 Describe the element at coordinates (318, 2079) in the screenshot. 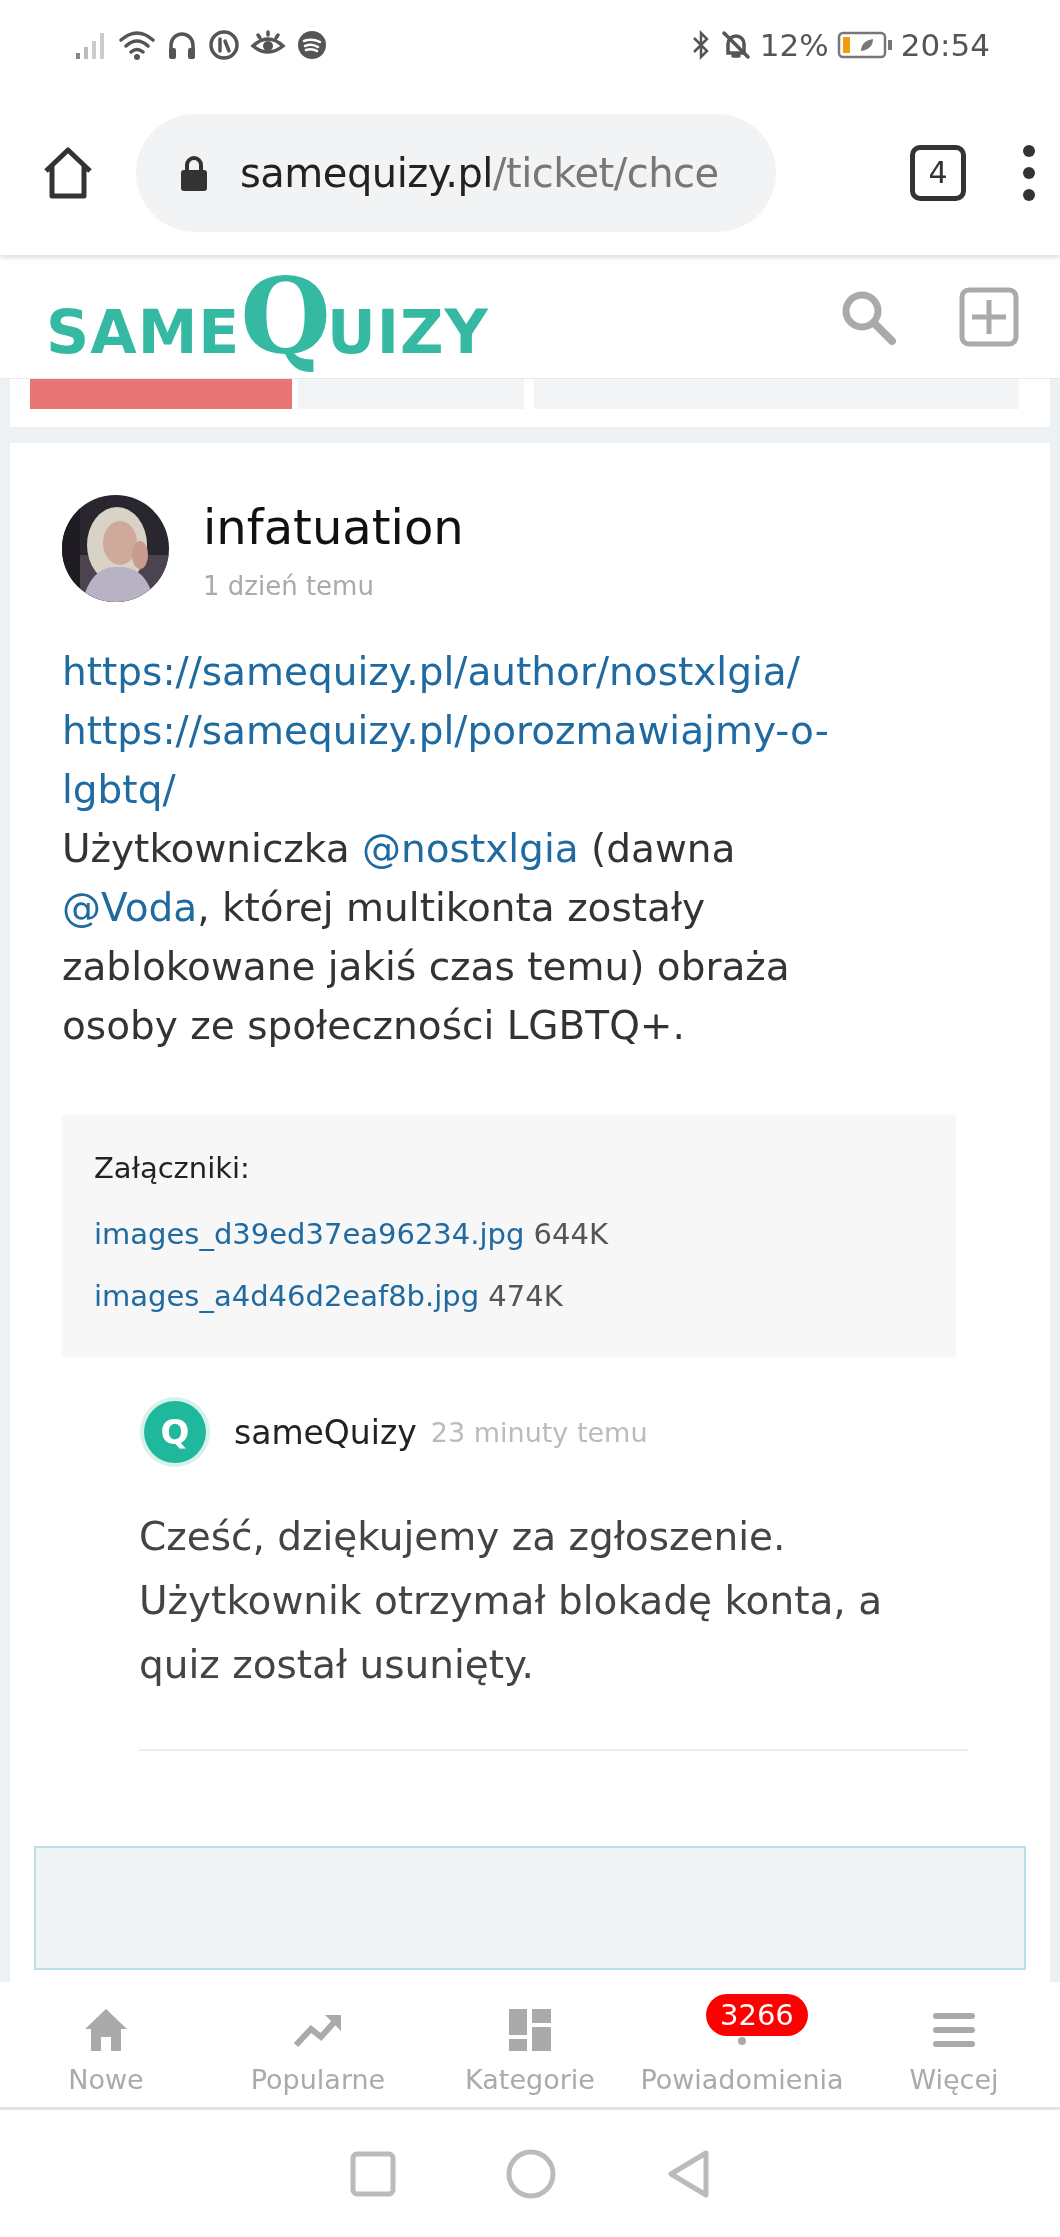

I see `nav-label: Popularne` at that location.